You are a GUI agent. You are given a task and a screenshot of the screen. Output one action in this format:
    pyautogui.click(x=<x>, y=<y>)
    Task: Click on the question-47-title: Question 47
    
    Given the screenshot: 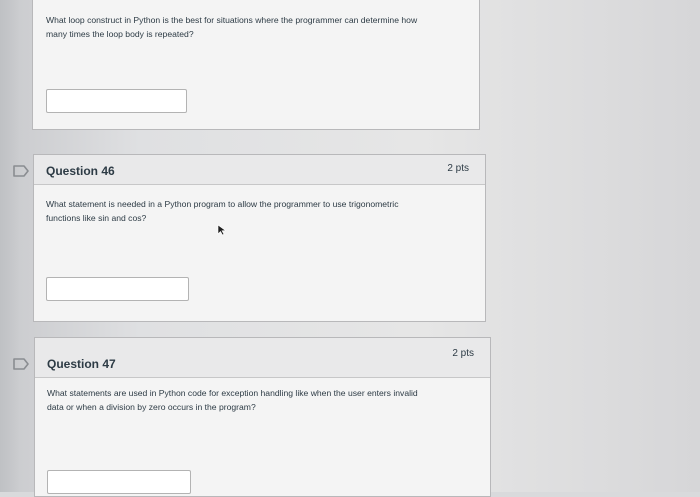 What is the action you would take?
    pyautogui.click(x=81, y=364)
    